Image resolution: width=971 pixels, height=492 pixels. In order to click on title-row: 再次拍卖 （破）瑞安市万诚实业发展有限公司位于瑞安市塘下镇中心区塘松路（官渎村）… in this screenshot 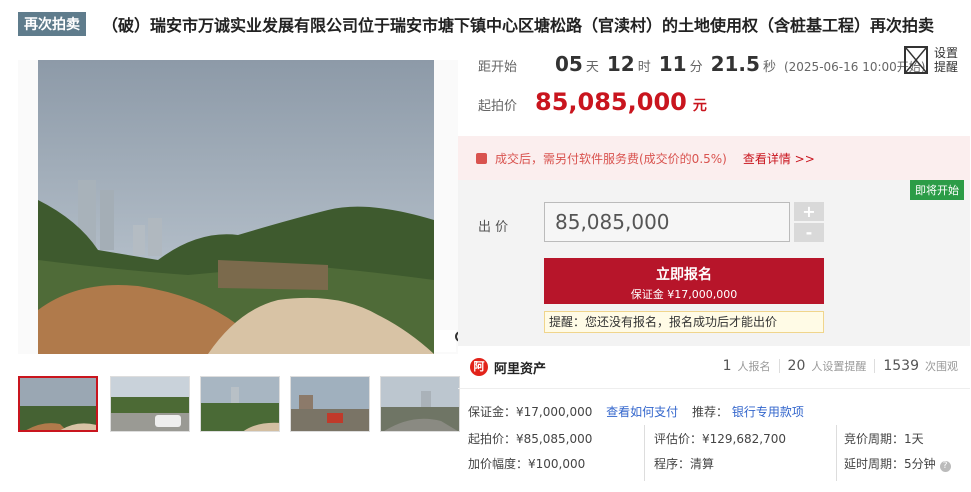, I will do `click(489, 24)`.